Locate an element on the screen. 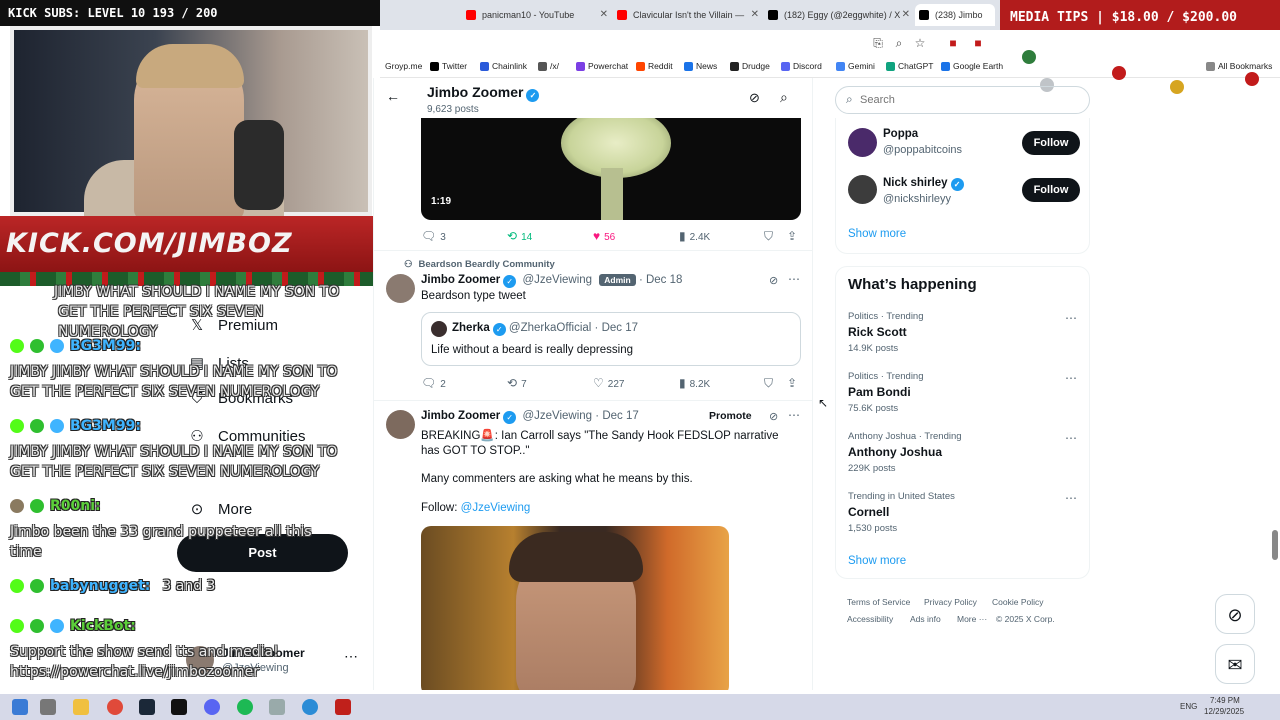 The image size is (1280, 720). bookmark-item: Chainlink is located at coordinates (503, 66).